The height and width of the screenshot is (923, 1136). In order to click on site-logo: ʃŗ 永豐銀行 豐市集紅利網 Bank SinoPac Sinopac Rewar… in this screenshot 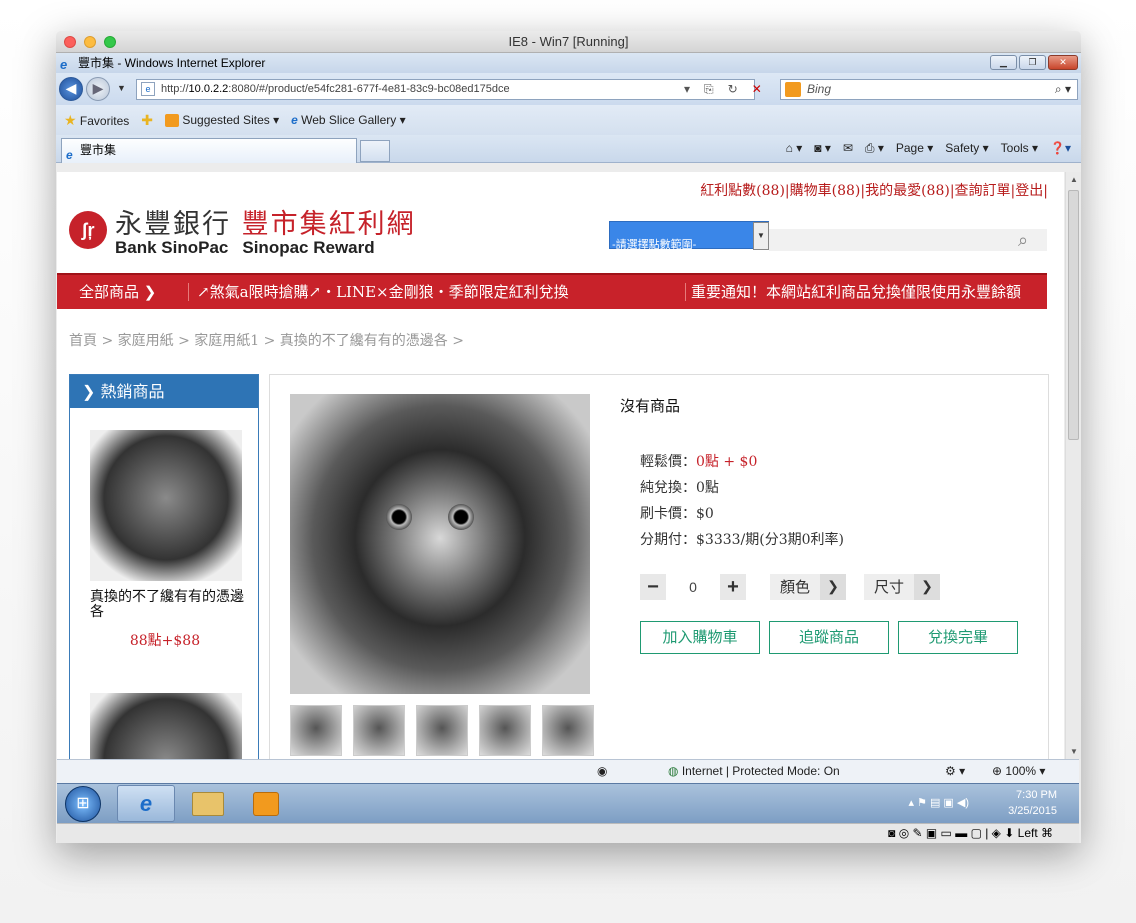, I will do `click(242, 230)`.